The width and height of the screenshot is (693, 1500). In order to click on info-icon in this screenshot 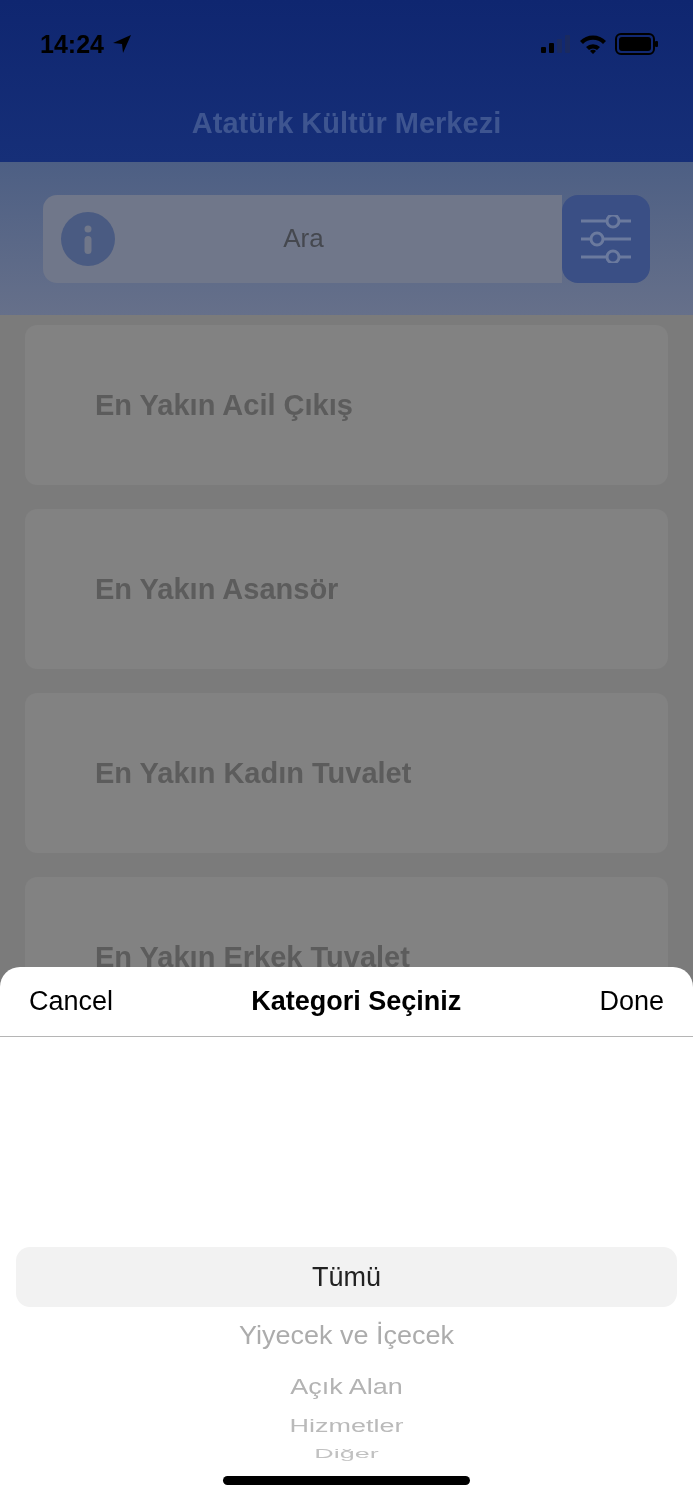, I will do `click(88, 238)`.